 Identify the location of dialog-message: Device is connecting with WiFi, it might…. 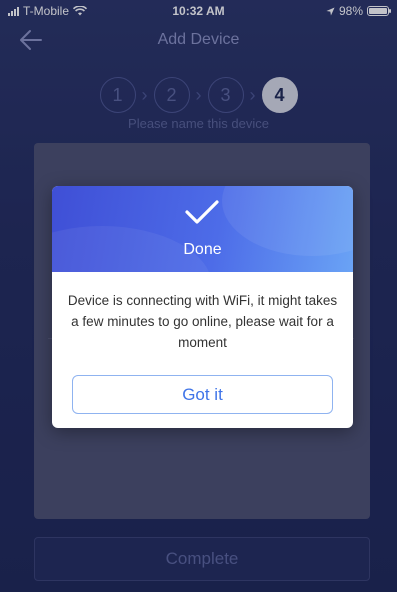
(202, 321).